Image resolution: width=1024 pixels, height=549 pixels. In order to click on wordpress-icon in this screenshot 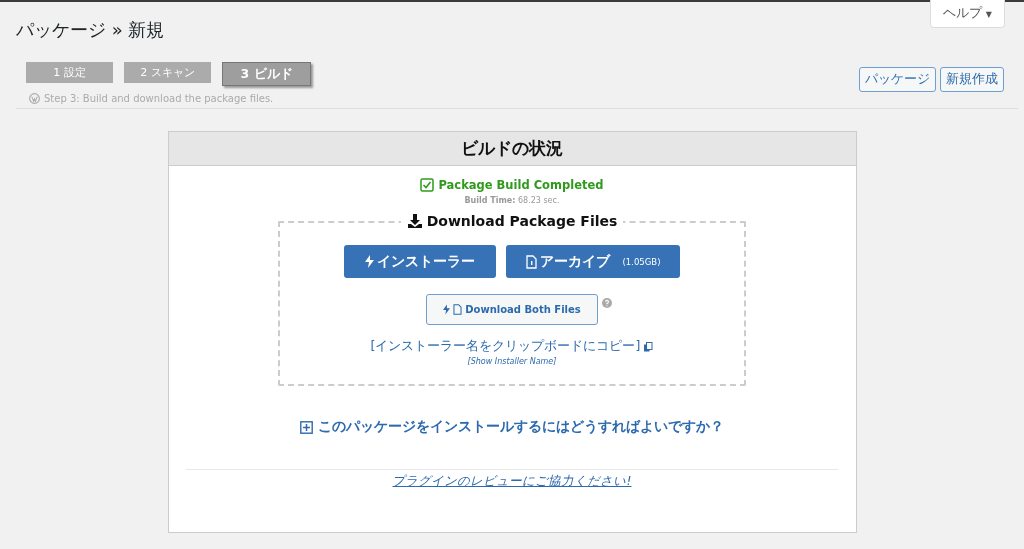, I will do `click(34, 98)`.